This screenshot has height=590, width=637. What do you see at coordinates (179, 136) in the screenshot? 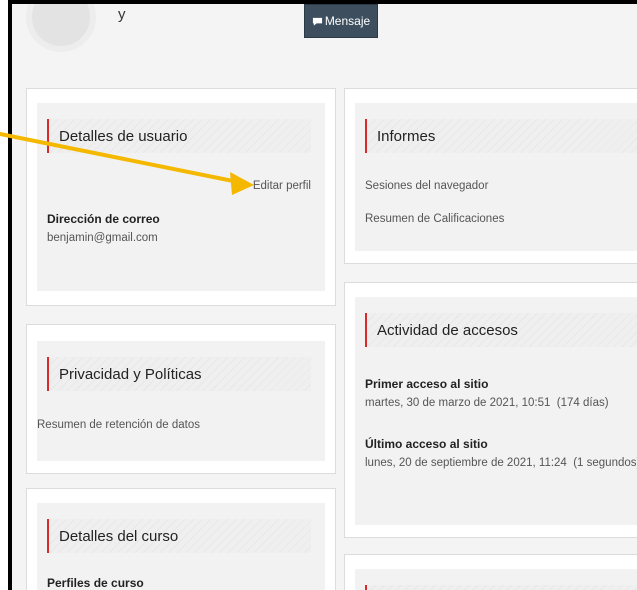
I see `user-details-title: Detalles de usuario` at bounding box center [179, 136].